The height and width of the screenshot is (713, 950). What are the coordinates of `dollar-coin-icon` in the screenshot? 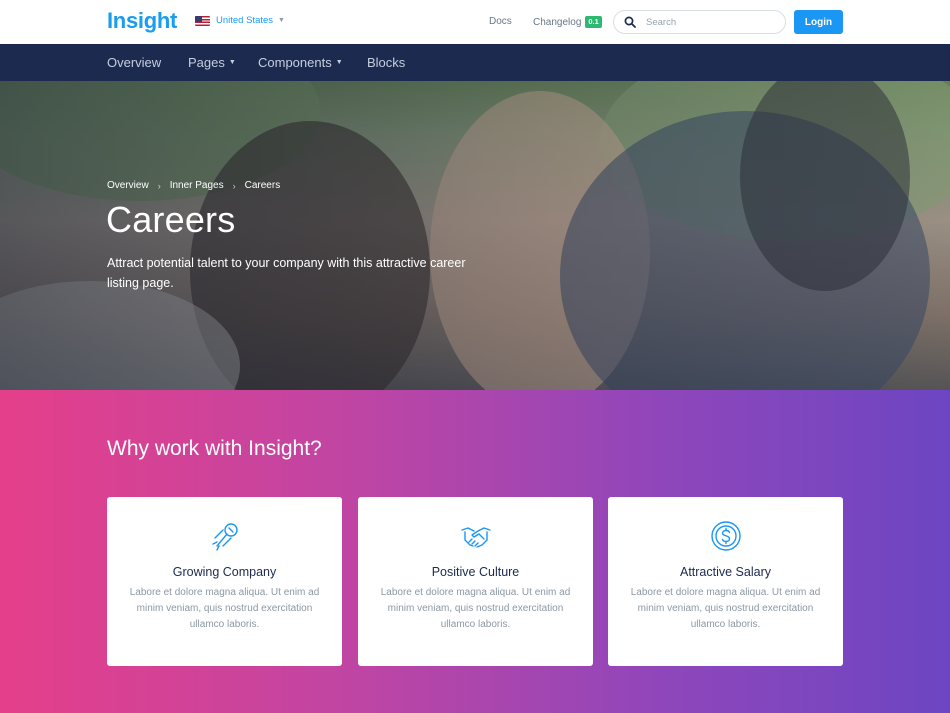 It's located at (725, 536).